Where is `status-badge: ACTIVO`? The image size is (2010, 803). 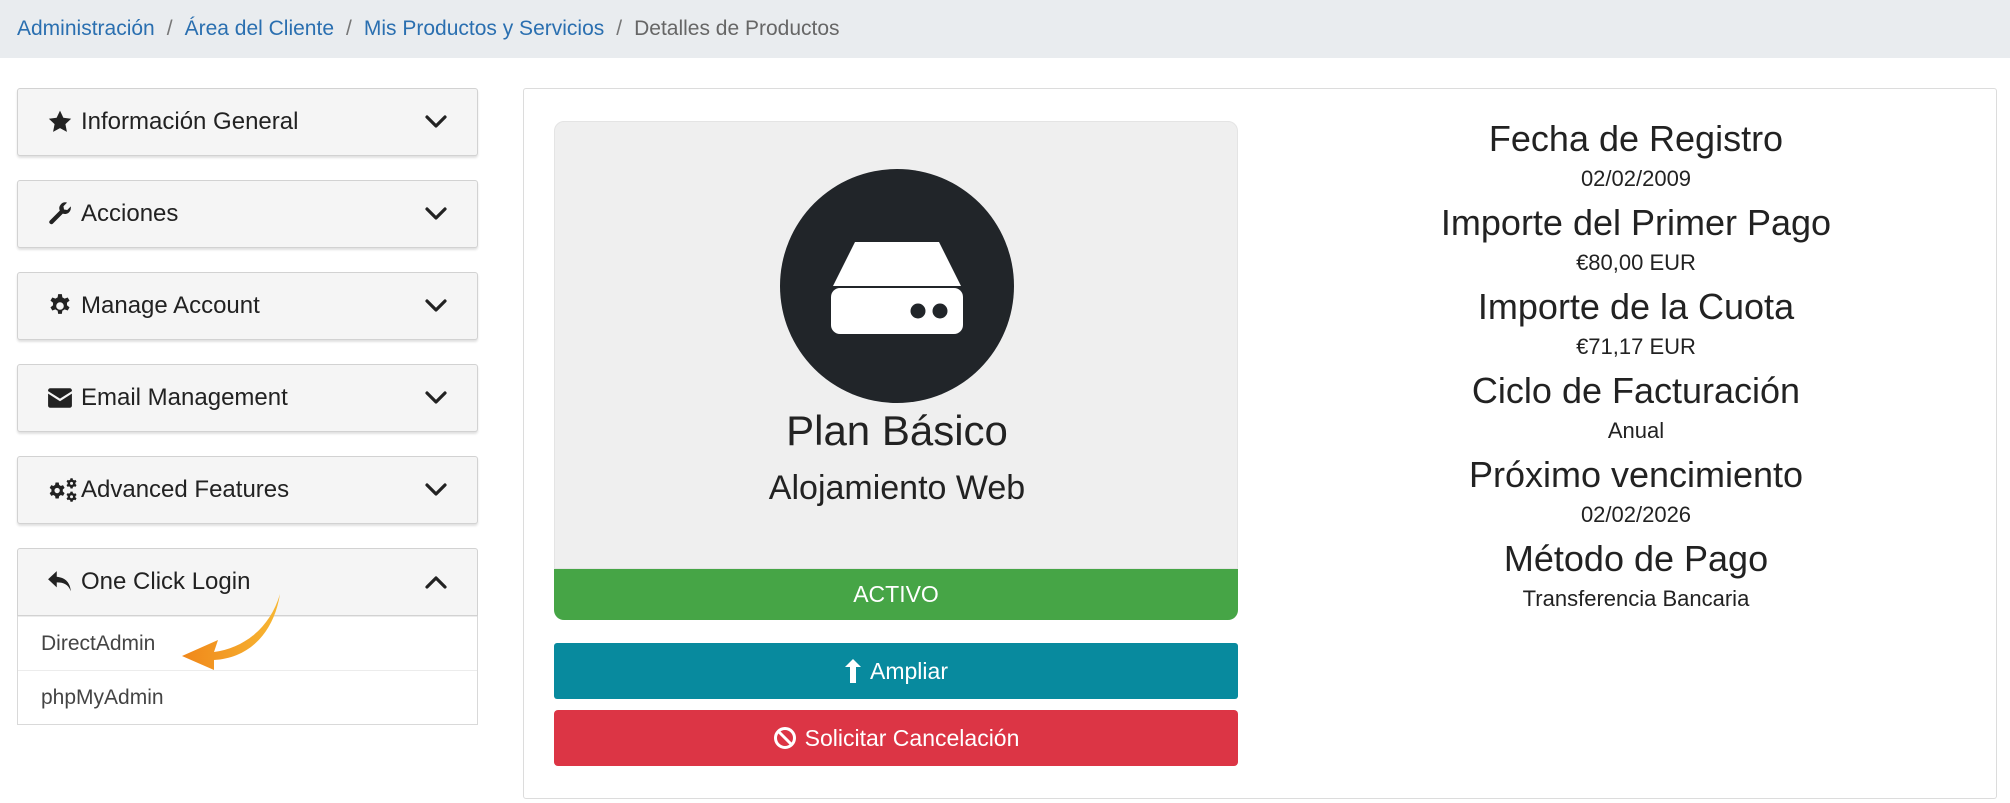 status-badge: ACTIVO is located at coordinates (896, 594).